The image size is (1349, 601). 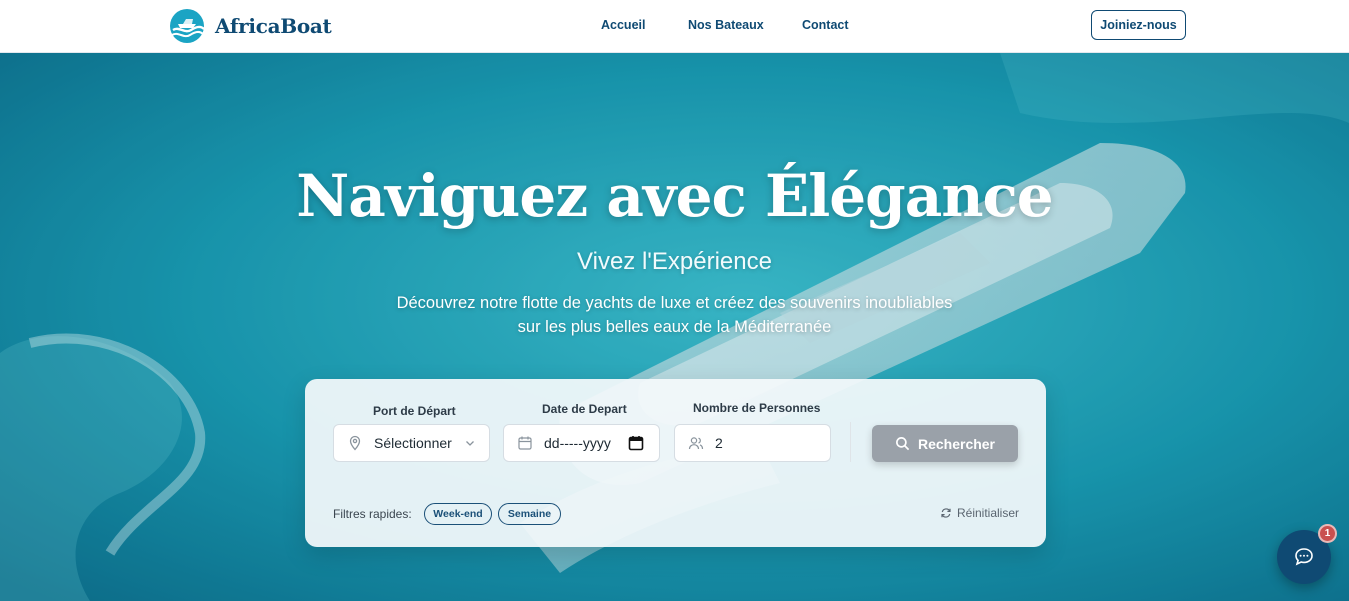 I want to click on location-pin-icon, so click(x=355, y=443).